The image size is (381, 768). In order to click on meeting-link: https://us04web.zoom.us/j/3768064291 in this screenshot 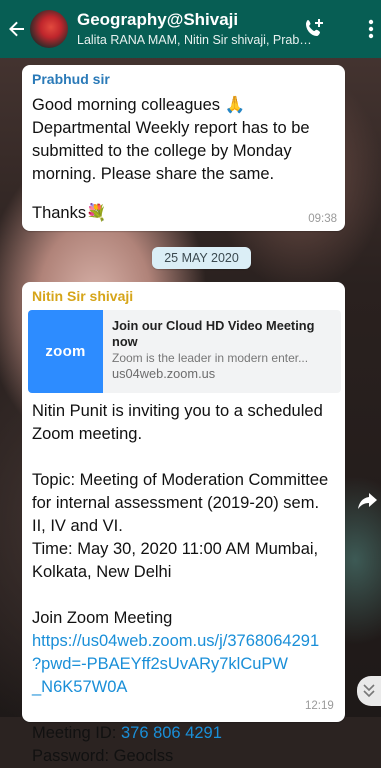, I will do `click(188, 641)`.